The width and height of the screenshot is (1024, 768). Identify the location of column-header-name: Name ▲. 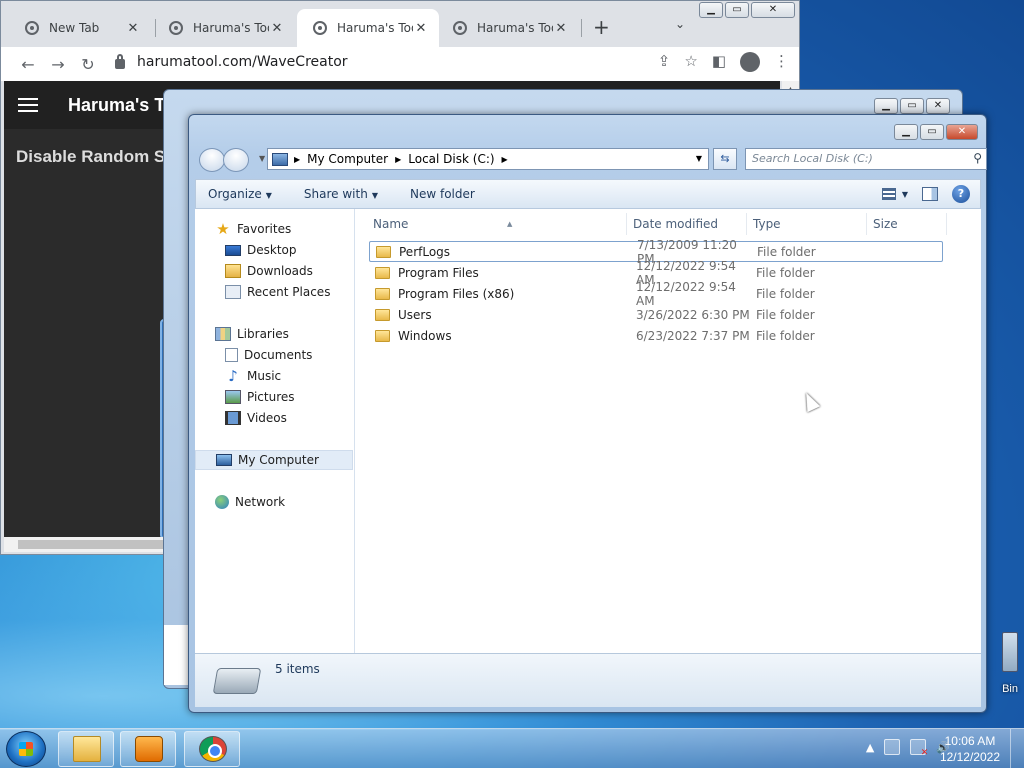
(497, 224).